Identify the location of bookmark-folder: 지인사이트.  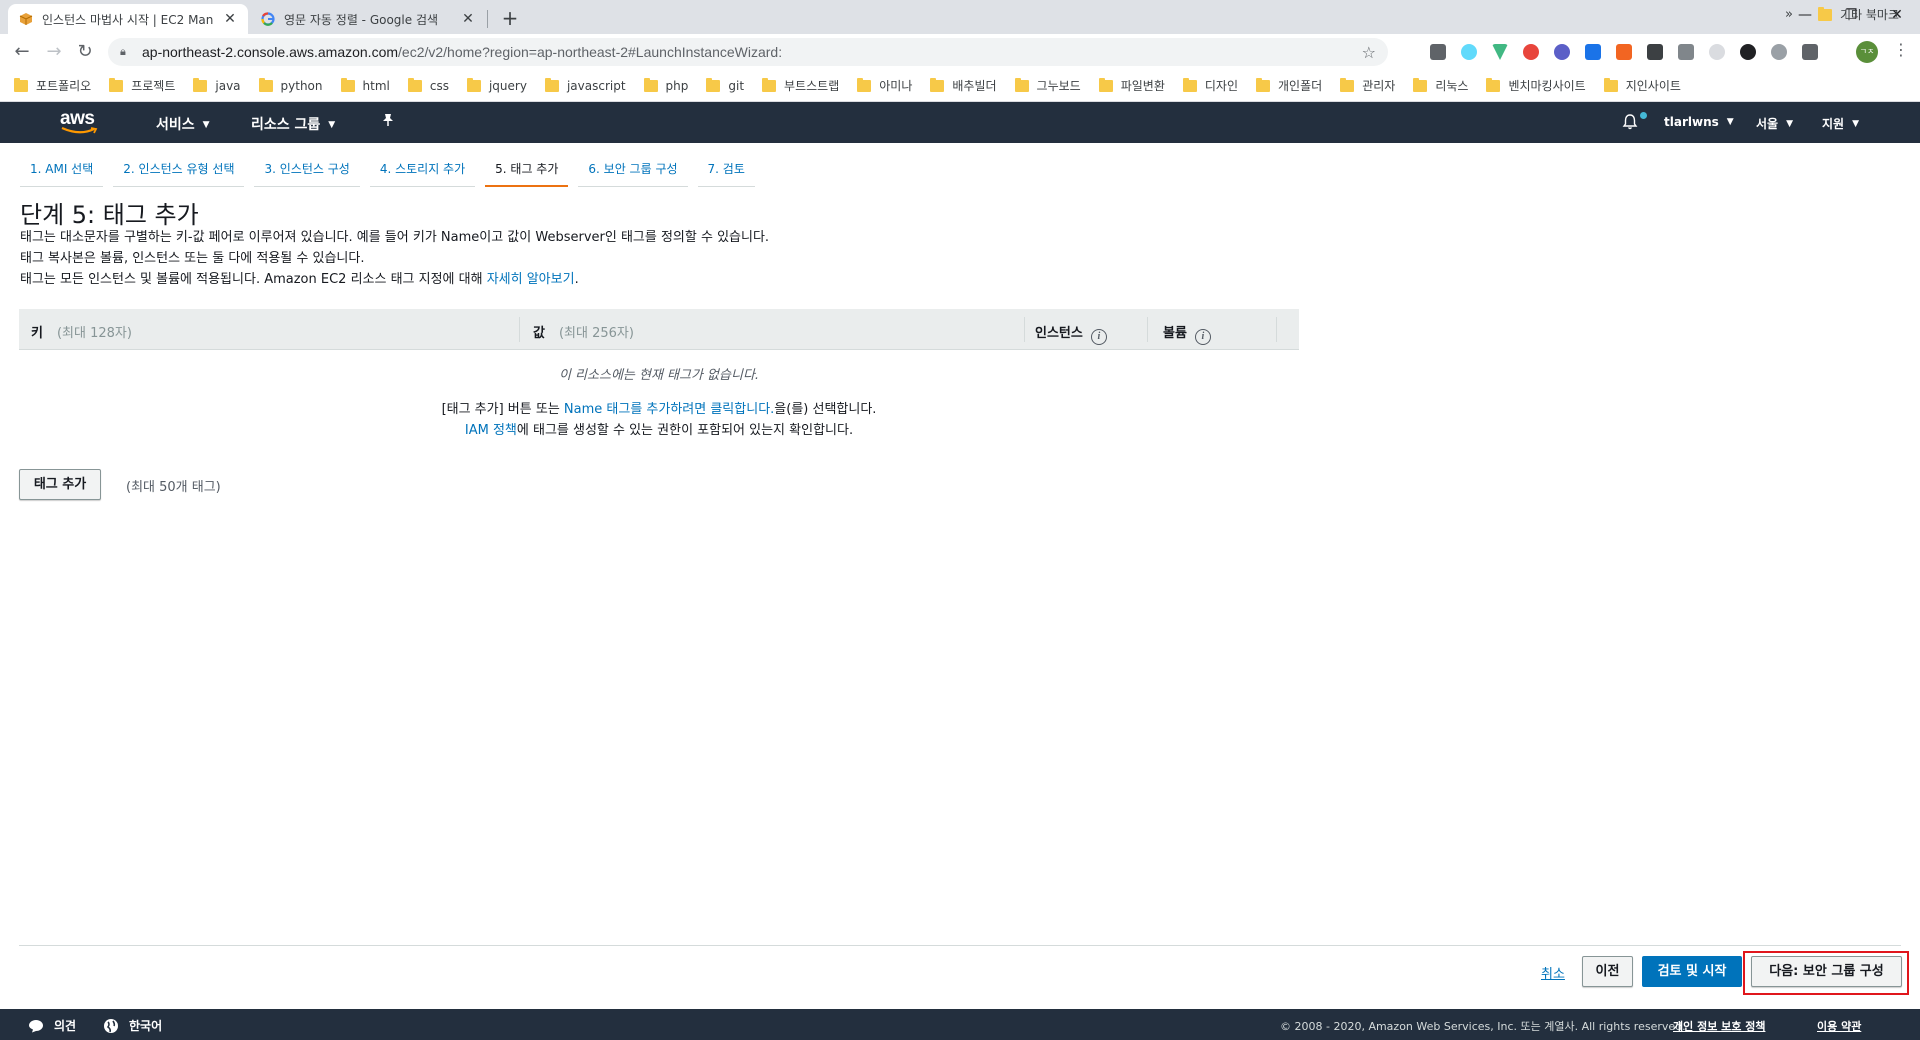
(1642, 85).